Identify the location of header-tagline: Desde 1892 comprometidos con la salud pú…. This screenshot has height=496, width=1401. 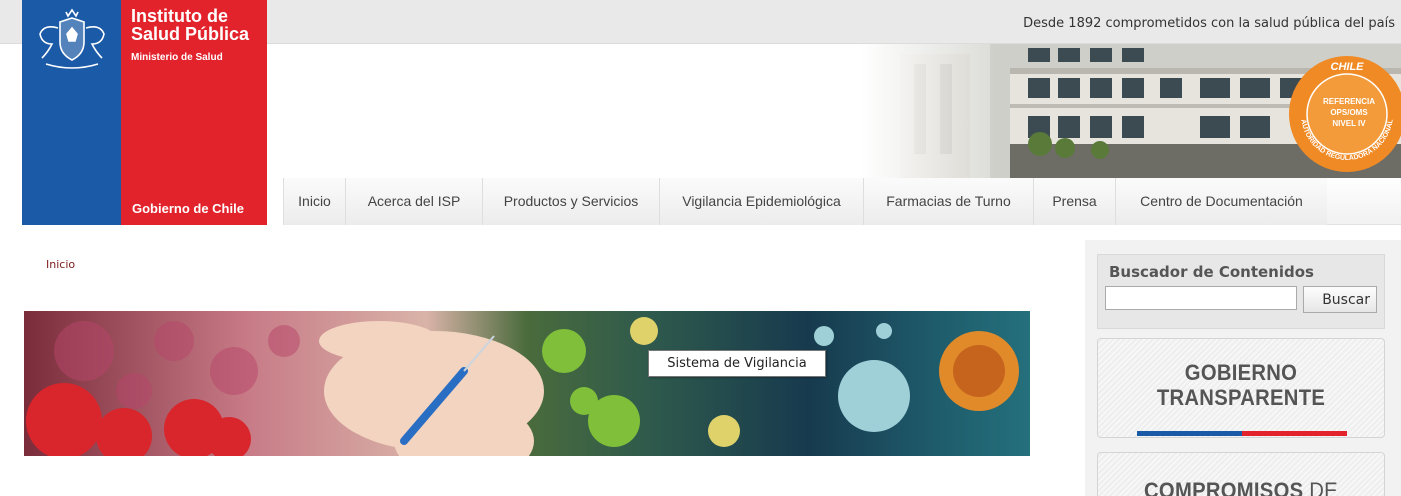
(1209, 23).